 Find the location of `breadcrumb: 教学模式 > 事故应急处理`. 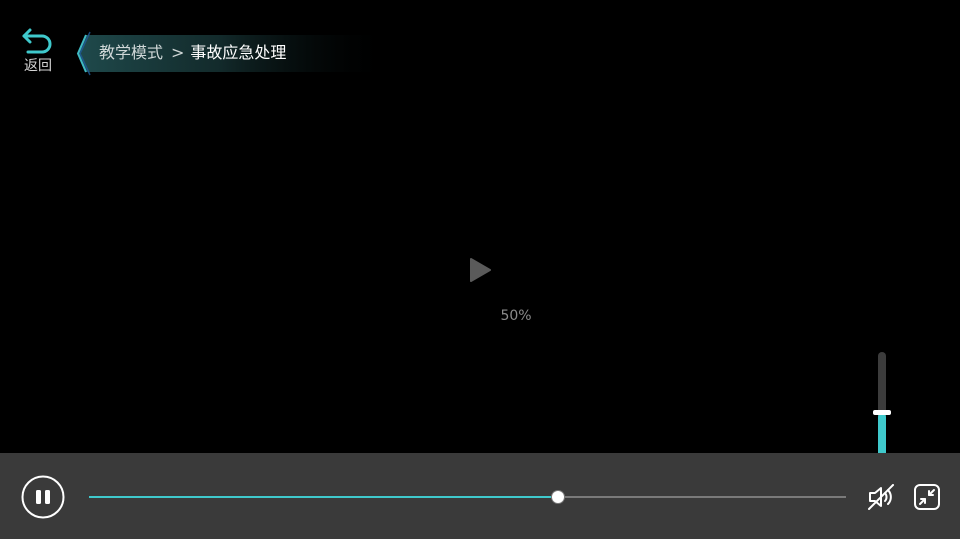

breadcrumb: 教学模式 > 事故应急处理 is located at coordinates (232, 53).